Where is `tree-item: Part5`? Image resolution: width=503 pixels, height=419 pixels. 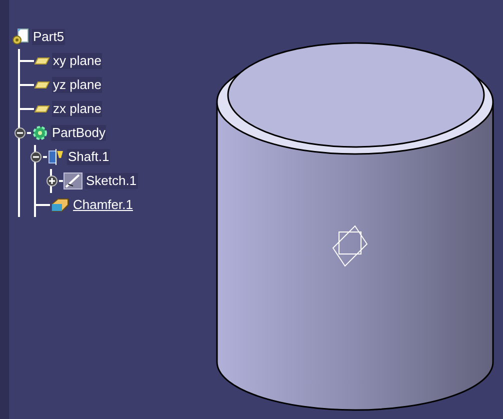
tree-item: Part5 is located at coordinates (49, 37).